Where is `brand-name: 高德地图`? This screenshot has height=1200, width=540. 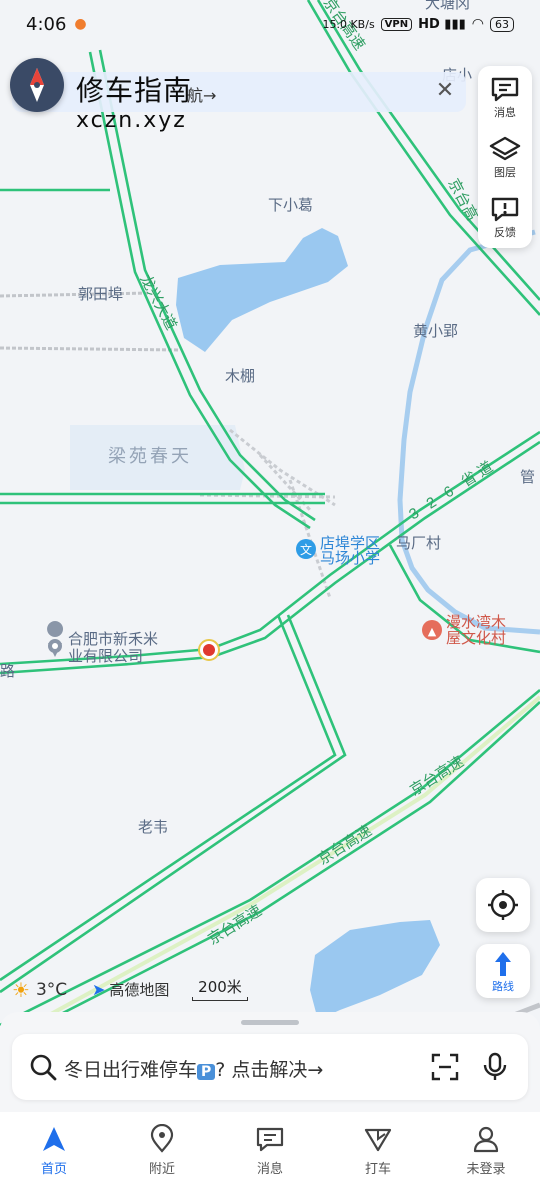 brand-name: 高德地图 is located at coordinates (139, 990).